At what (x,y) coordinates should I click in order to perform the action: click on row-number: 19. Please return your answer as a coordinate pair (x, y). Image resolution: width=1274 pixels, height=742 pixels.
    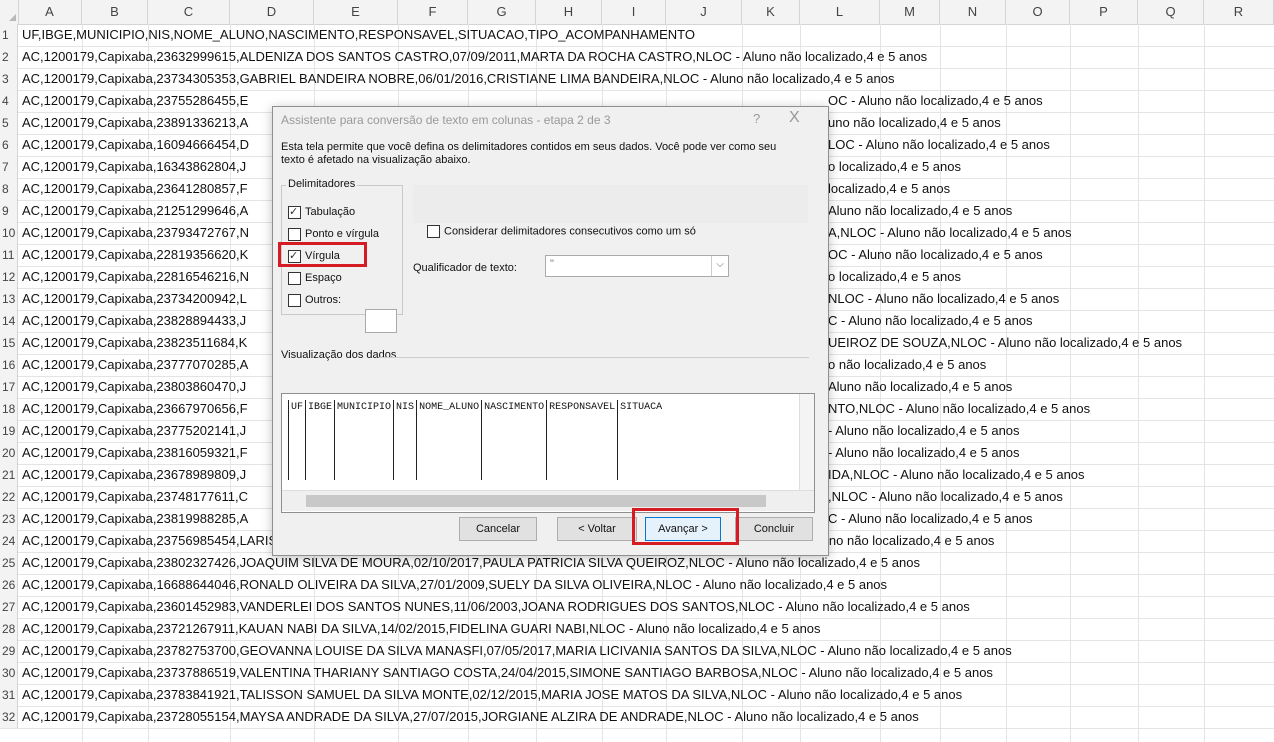
    Looking at the image, I should click on (9, 431).